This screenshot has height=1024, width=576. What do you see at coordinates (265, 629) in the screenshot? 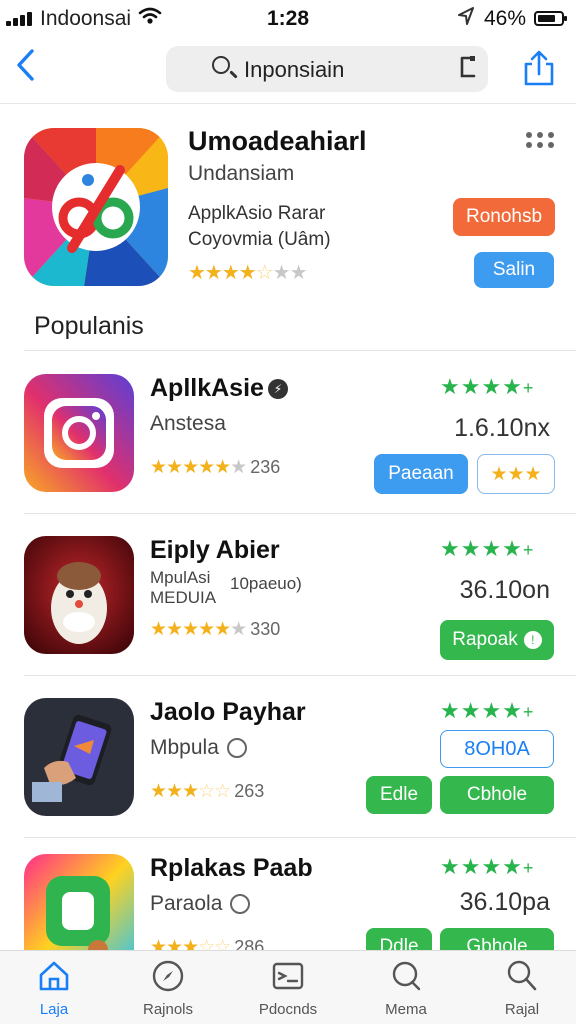
I see `rating-count: 330` at bounding box center [265, 629].